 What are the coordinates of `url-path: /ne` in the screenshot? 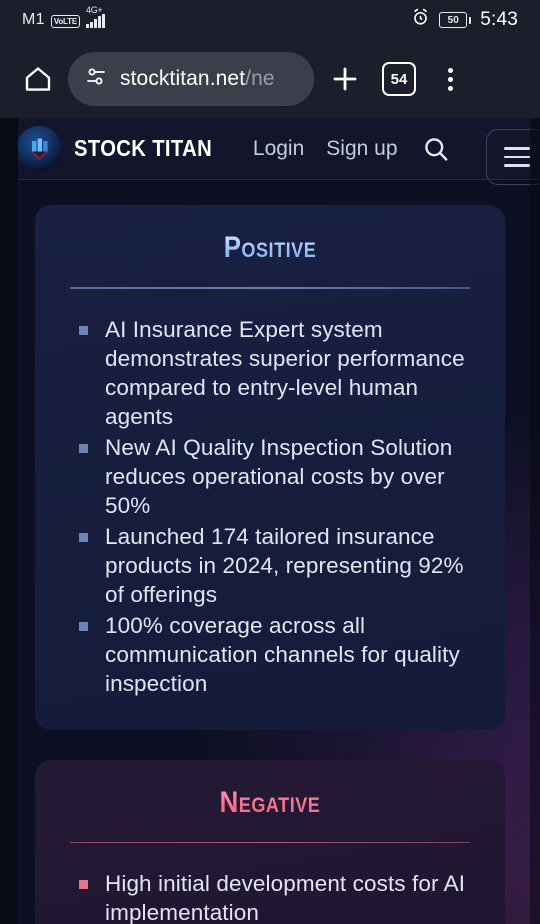 It's located at (260, 78).